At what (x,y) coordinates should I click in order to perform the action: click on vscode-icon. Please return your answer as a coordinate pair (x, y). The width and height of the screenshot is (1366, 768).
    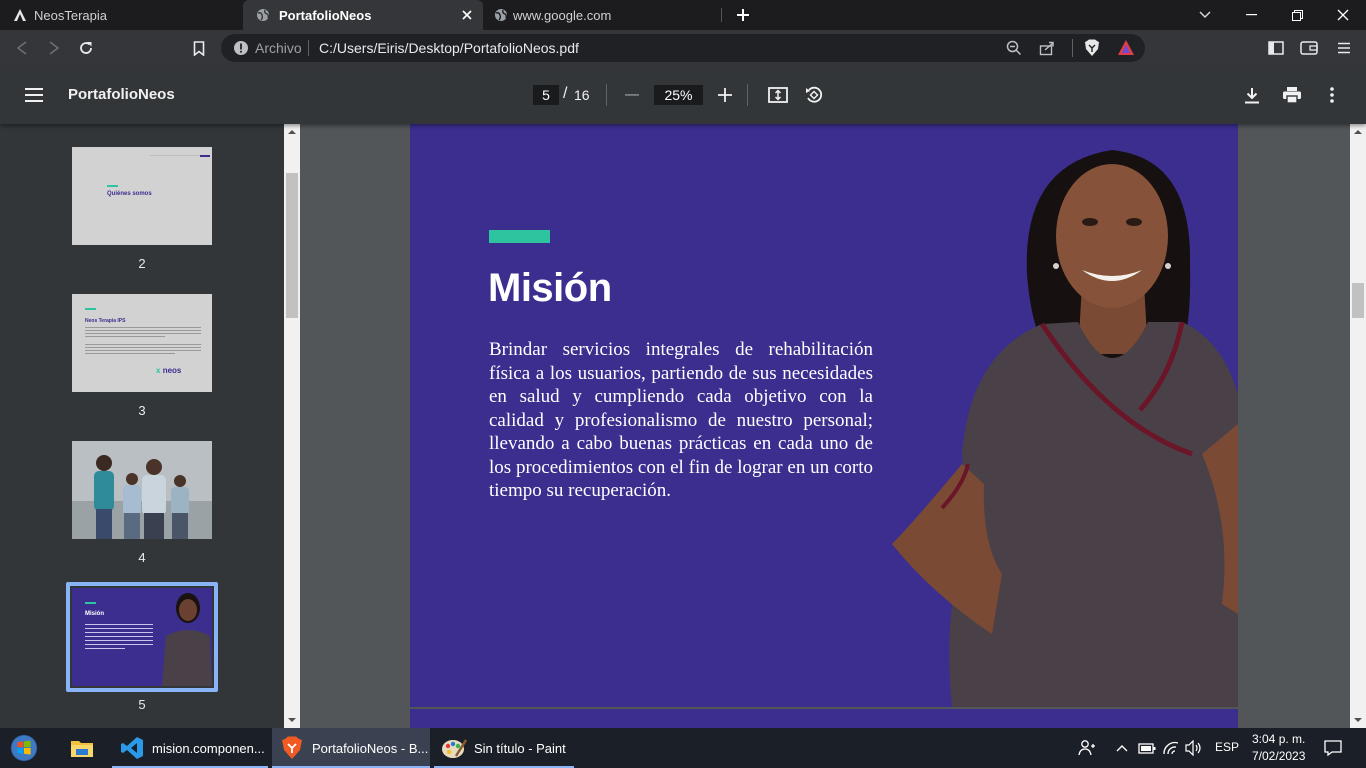
    Looking at the image, I should click on (132, 748).